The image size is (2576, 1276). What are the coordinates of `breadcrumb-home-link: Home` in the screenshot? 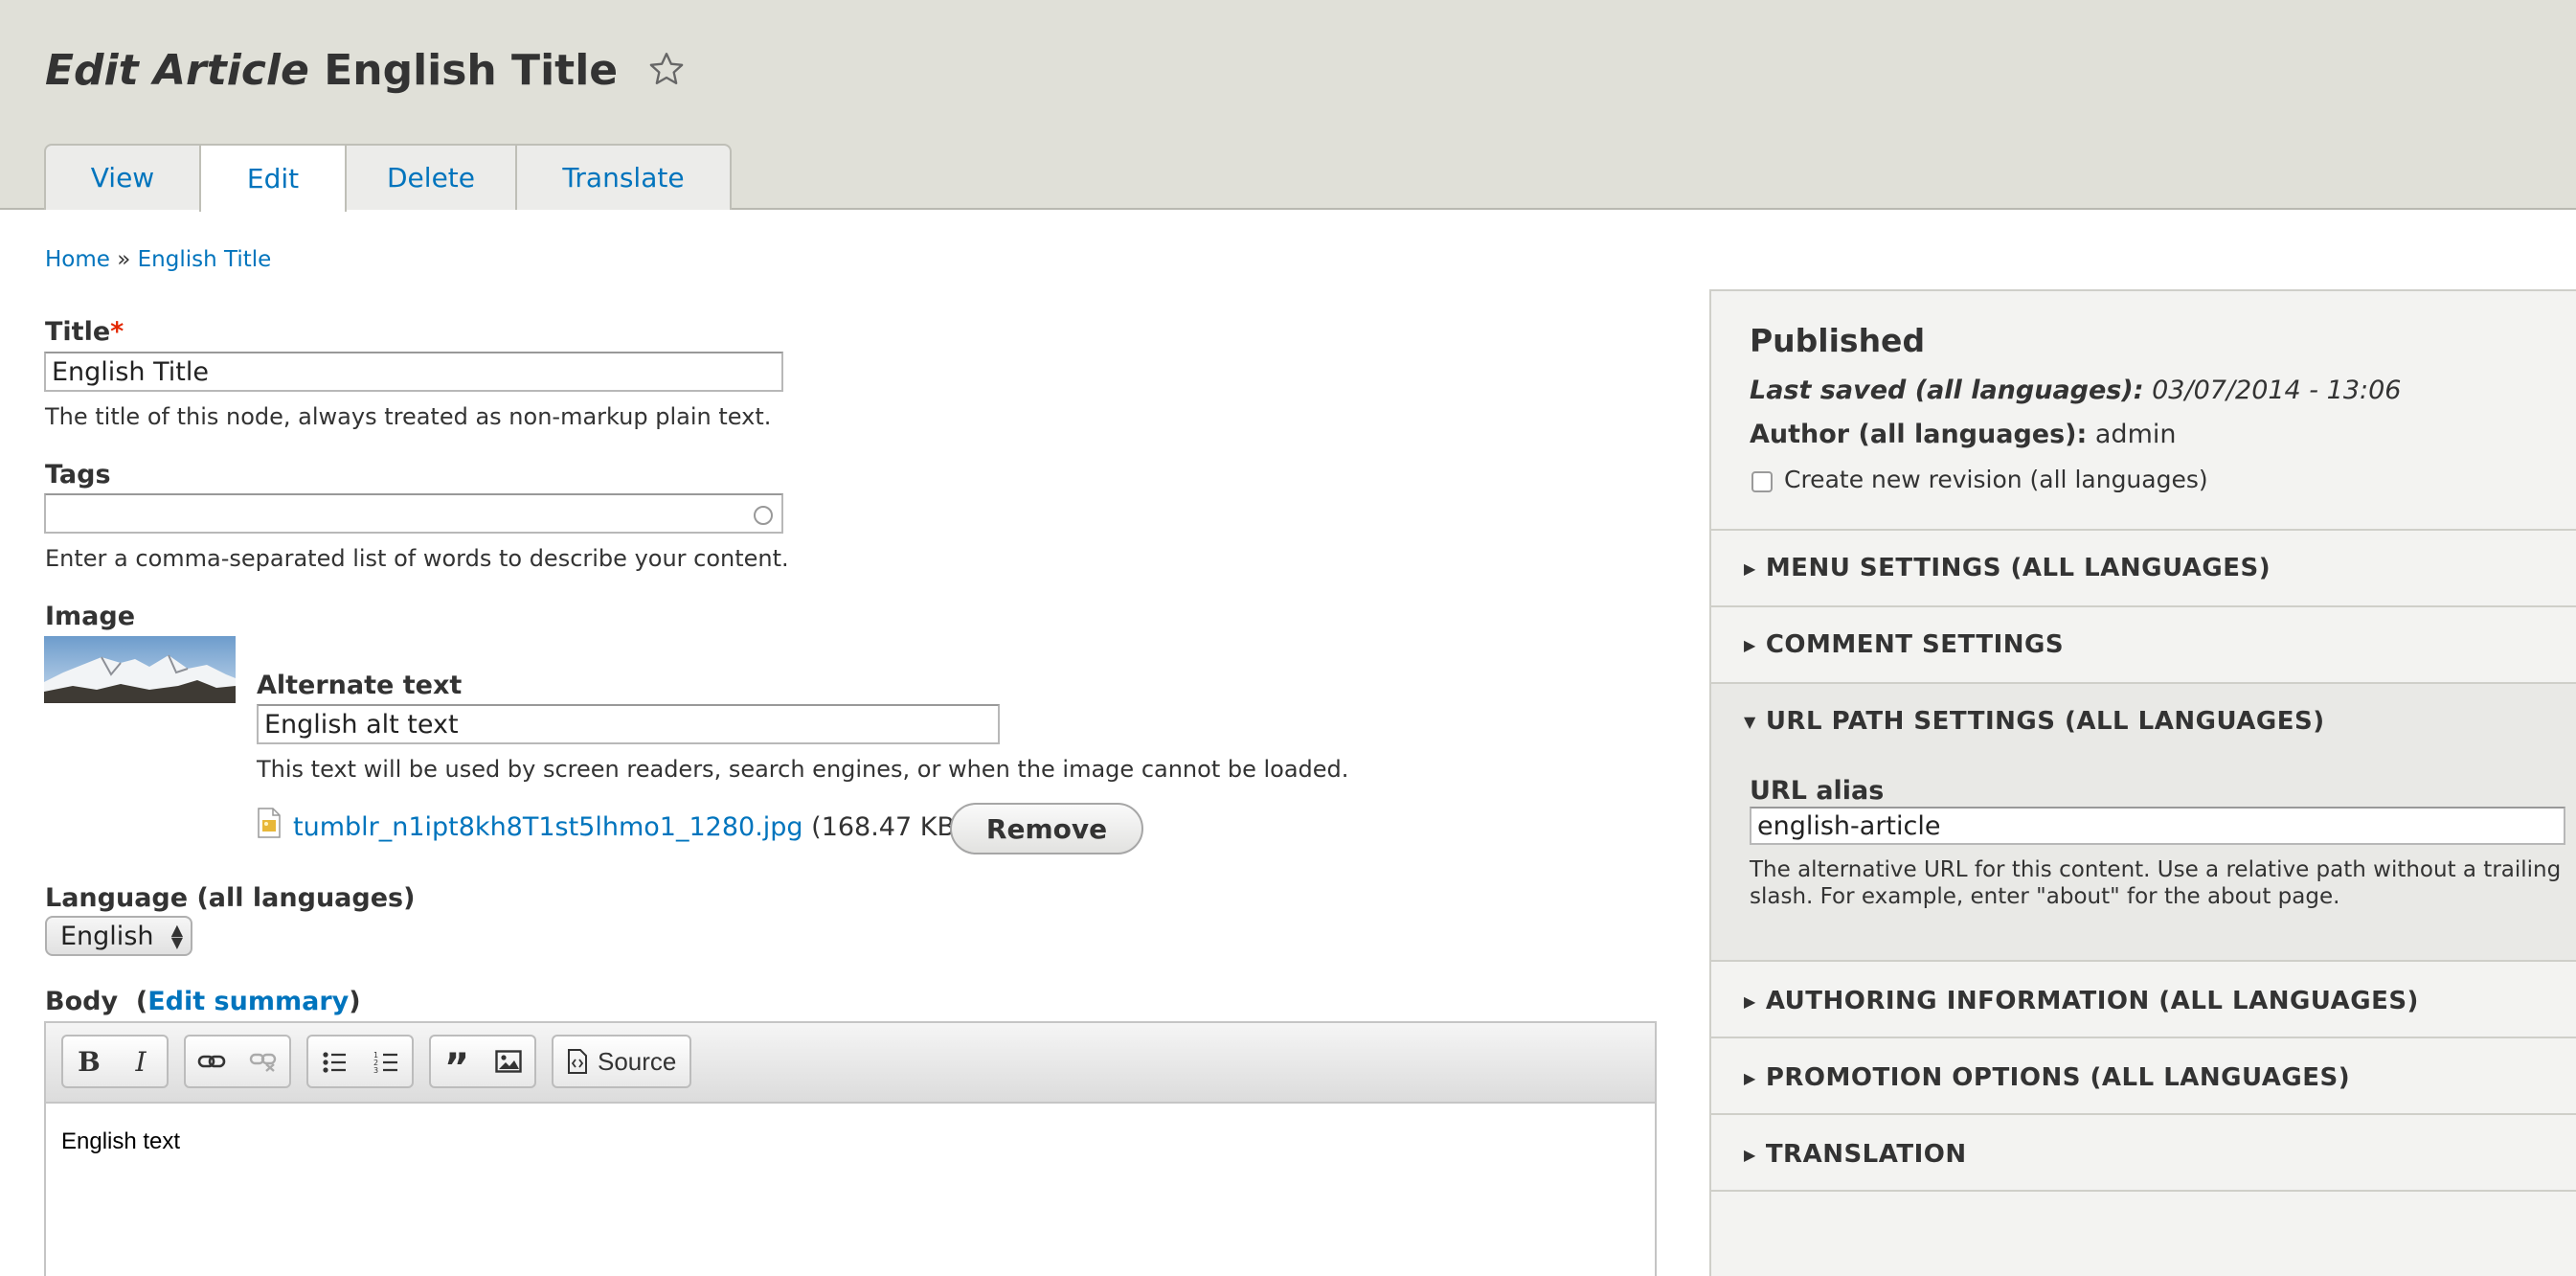 It's located at (77, 259).